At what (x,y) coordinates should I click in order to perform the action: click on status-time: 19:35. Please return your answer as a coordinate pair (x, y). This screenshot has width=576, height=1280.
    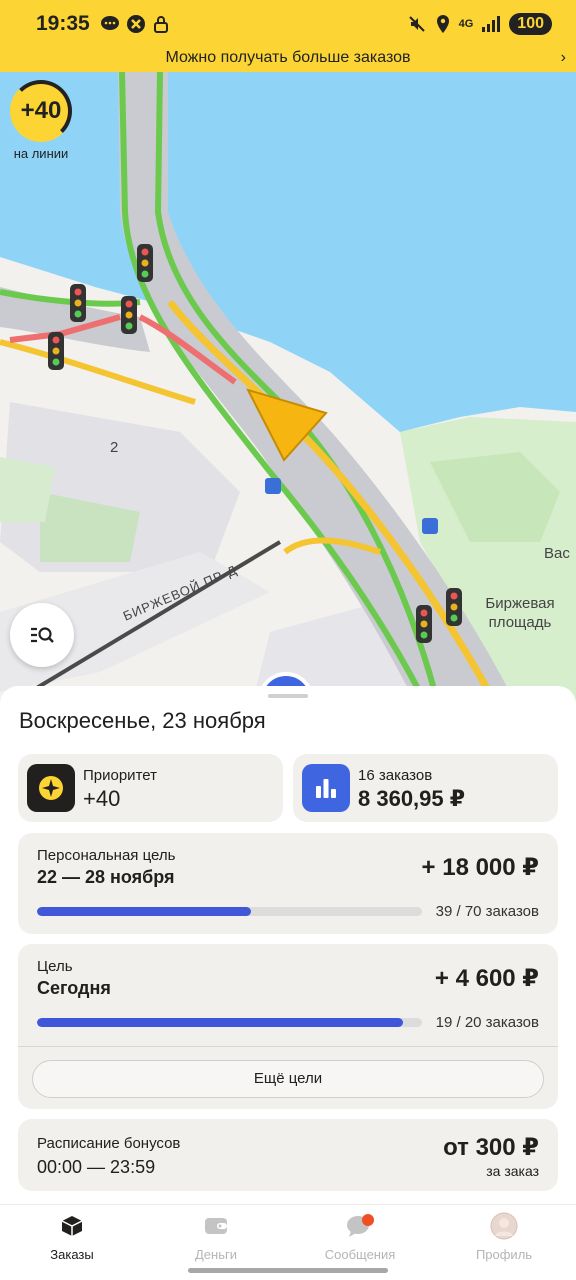
    Looking at the image, I should click on (63, 23).